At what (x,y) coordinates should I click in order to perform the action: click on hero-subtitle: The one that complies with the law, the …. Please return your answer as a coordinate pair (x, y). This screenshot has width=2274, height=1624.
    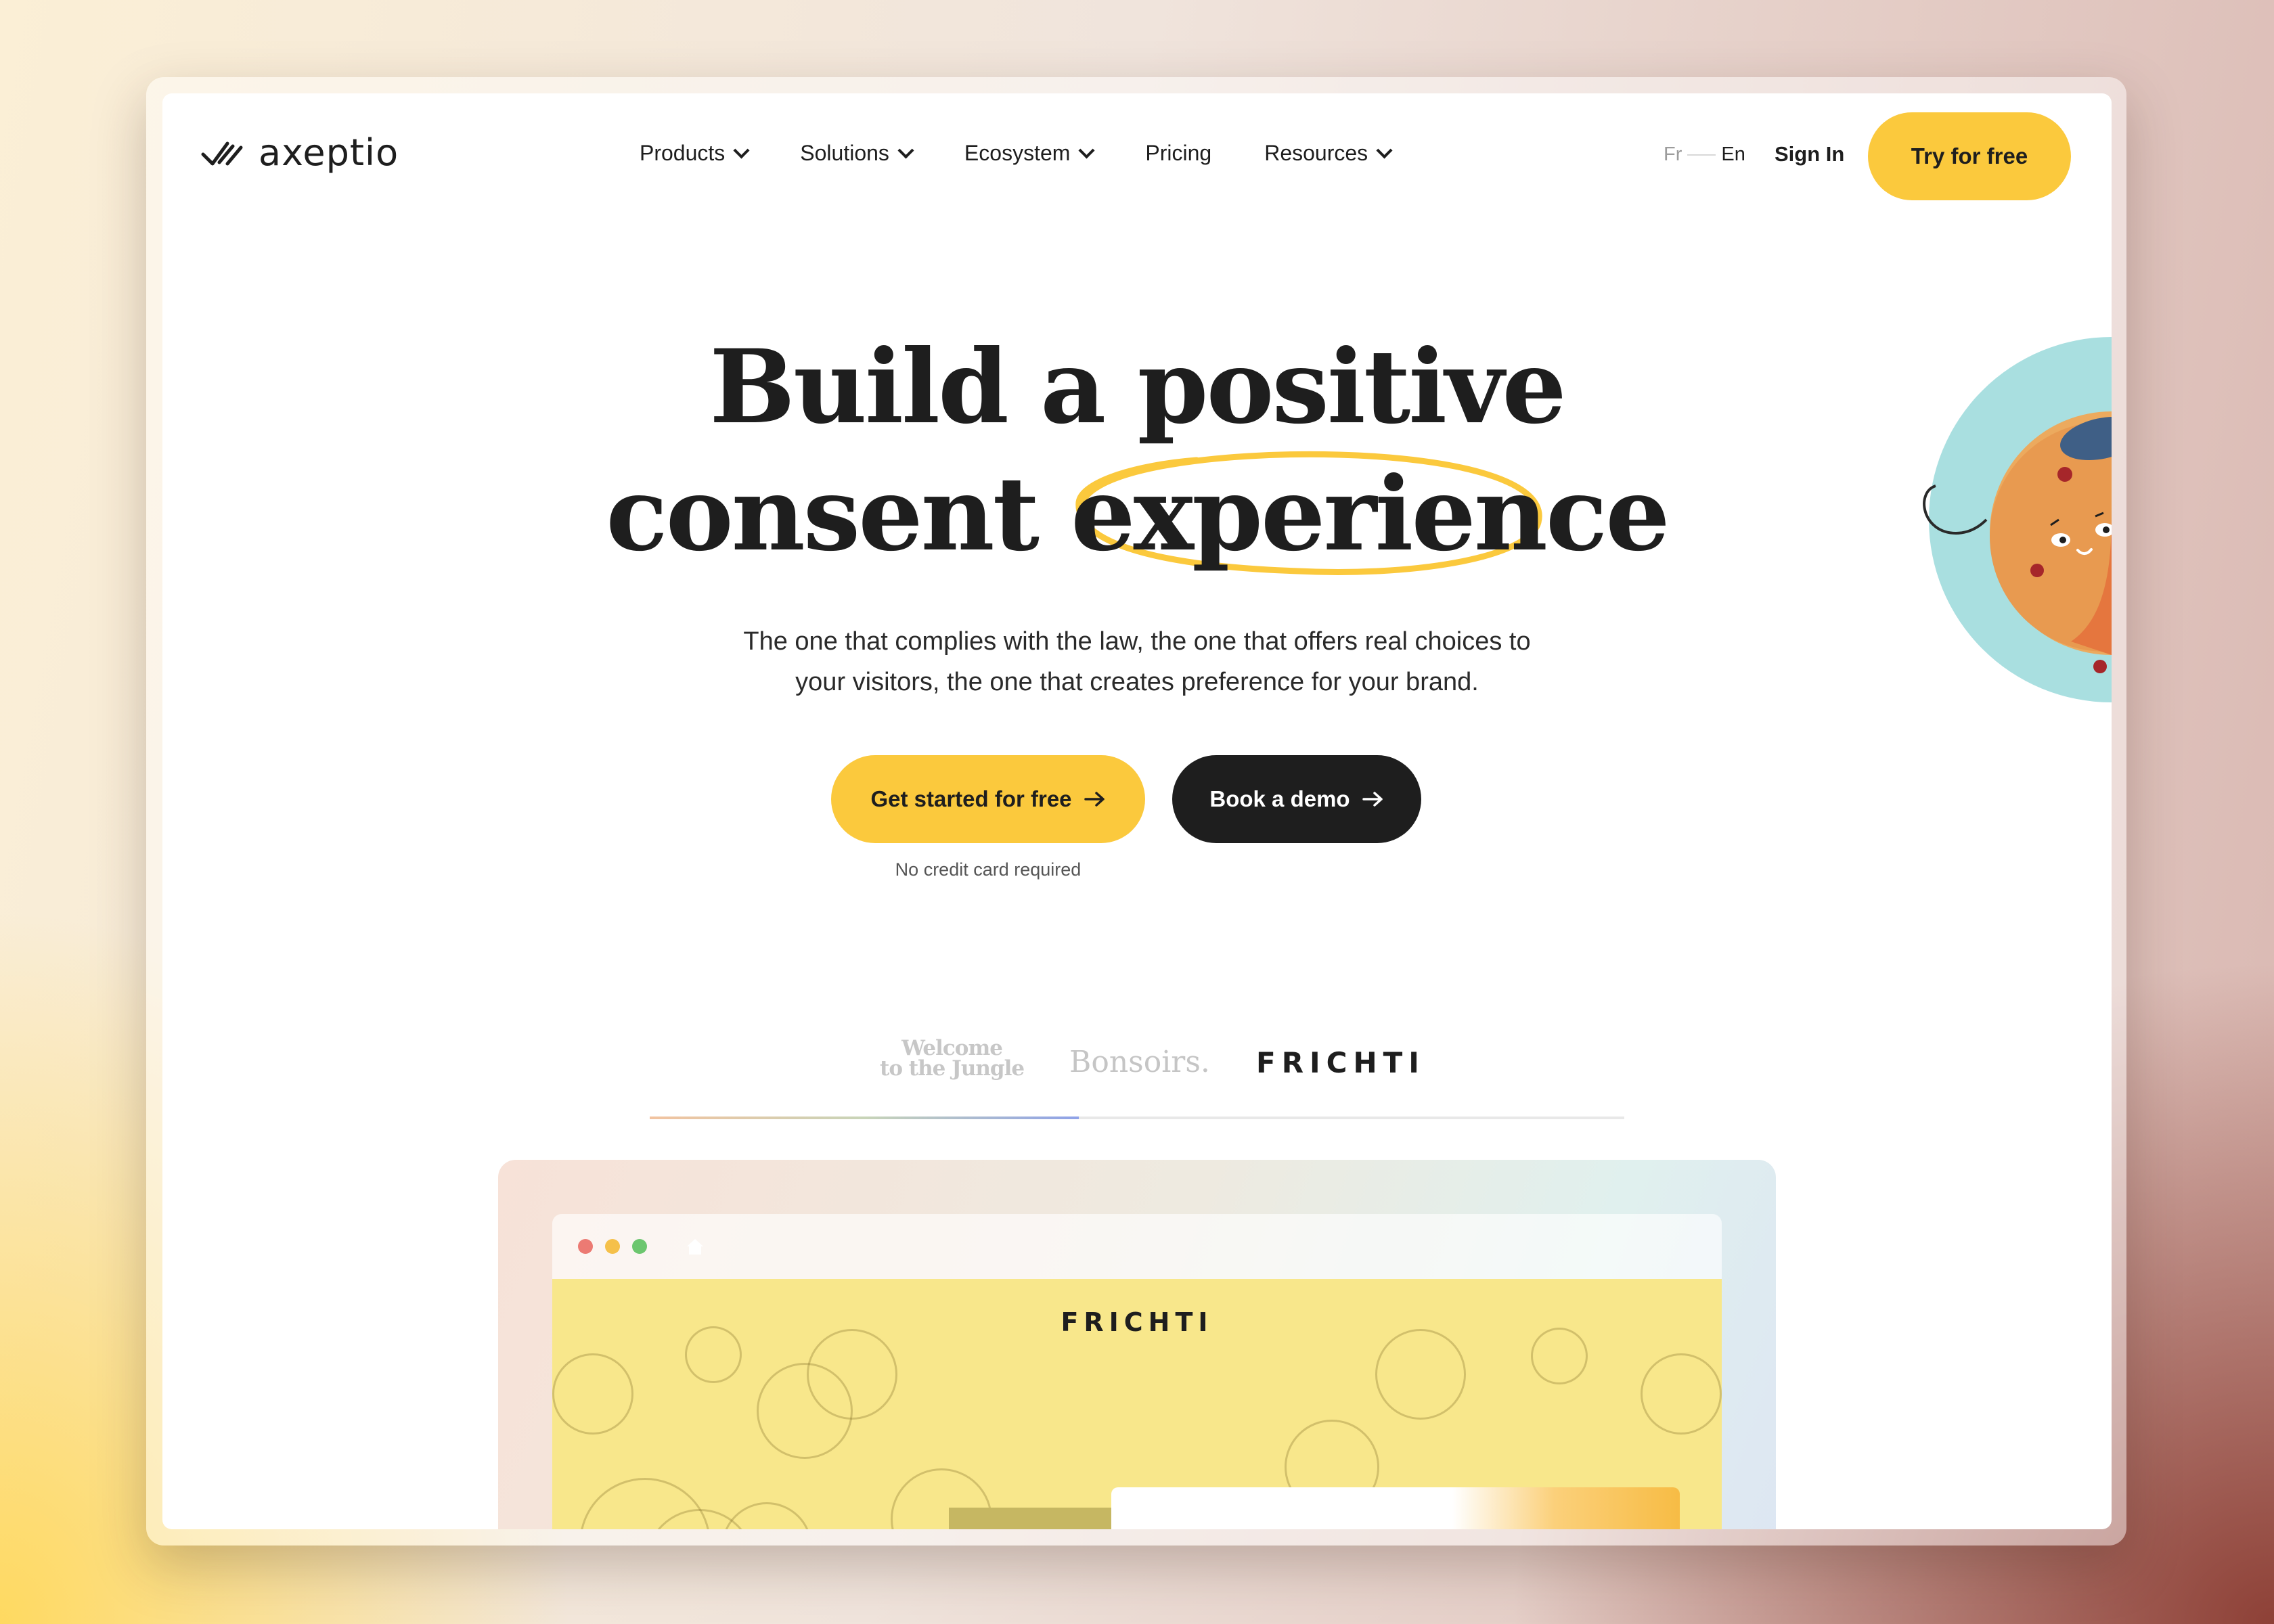
    Looking at the image, I should click on (1137, 661).